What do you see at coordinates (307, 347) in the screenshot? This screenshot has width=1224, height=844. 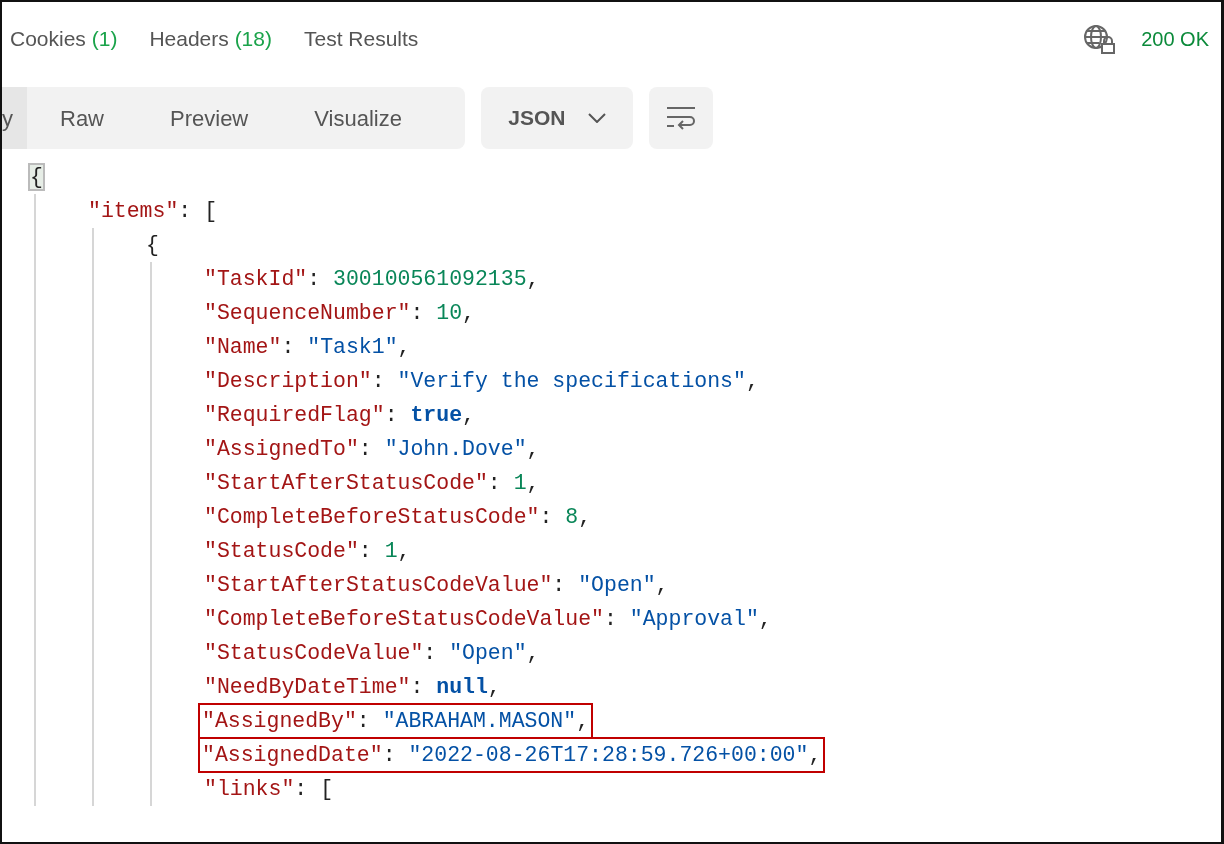 I see `code-line: "Name": "Task1",` at bounding box center [307, 347].